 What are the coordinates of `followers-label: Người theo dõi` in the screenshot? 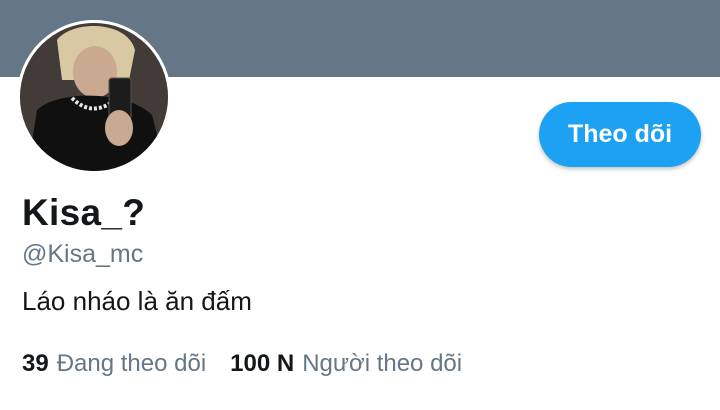 It's located at (382, 363).